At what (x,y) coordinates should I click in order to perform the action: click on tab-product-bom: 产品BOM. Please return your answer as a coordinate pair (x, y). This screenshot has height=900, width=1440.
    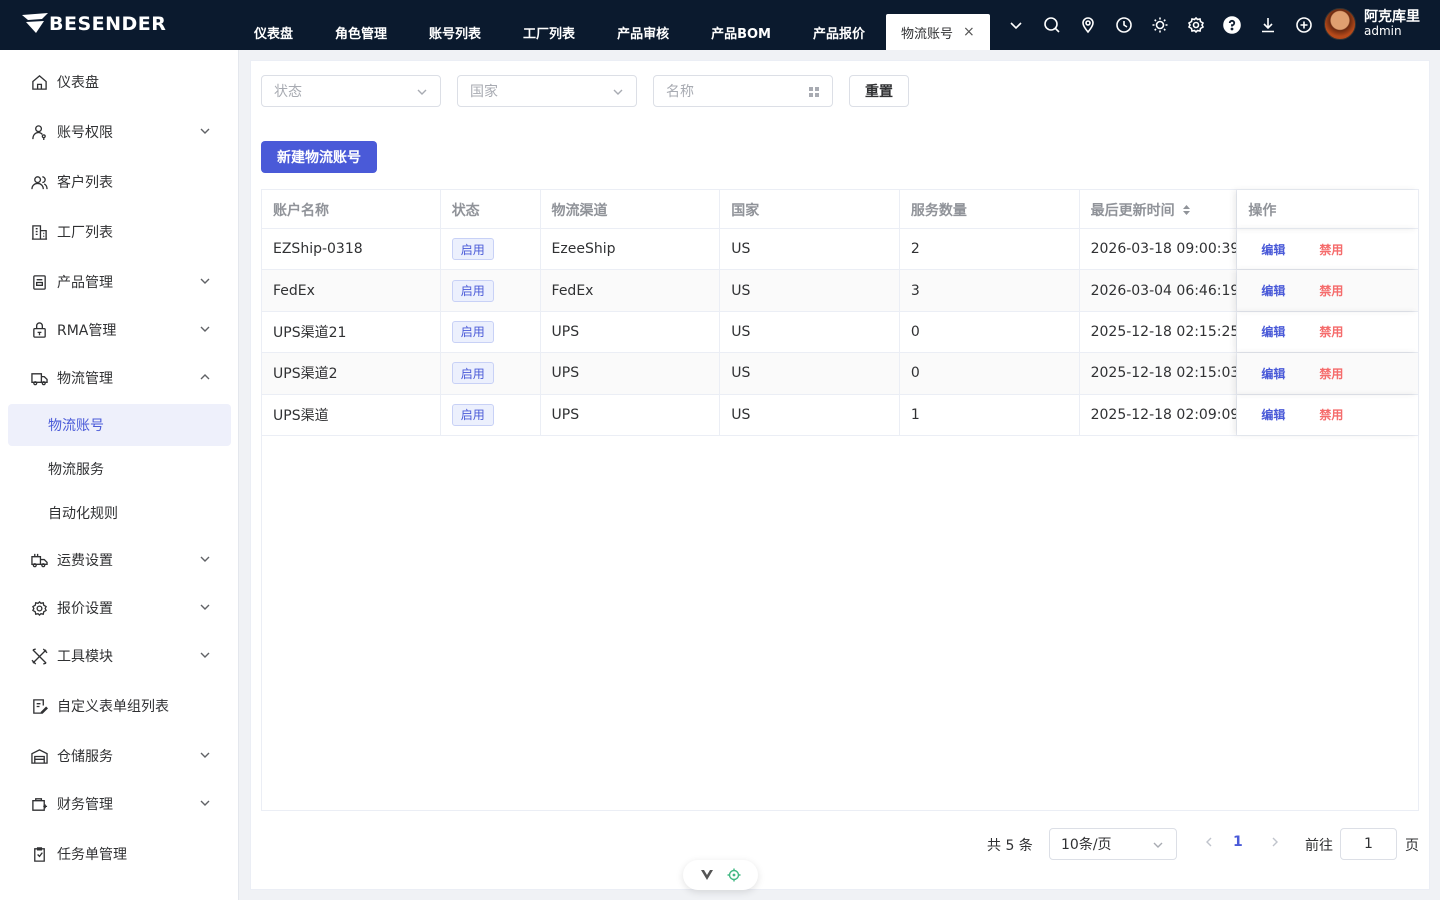
    Looking at the image, I should click on (741, 32).